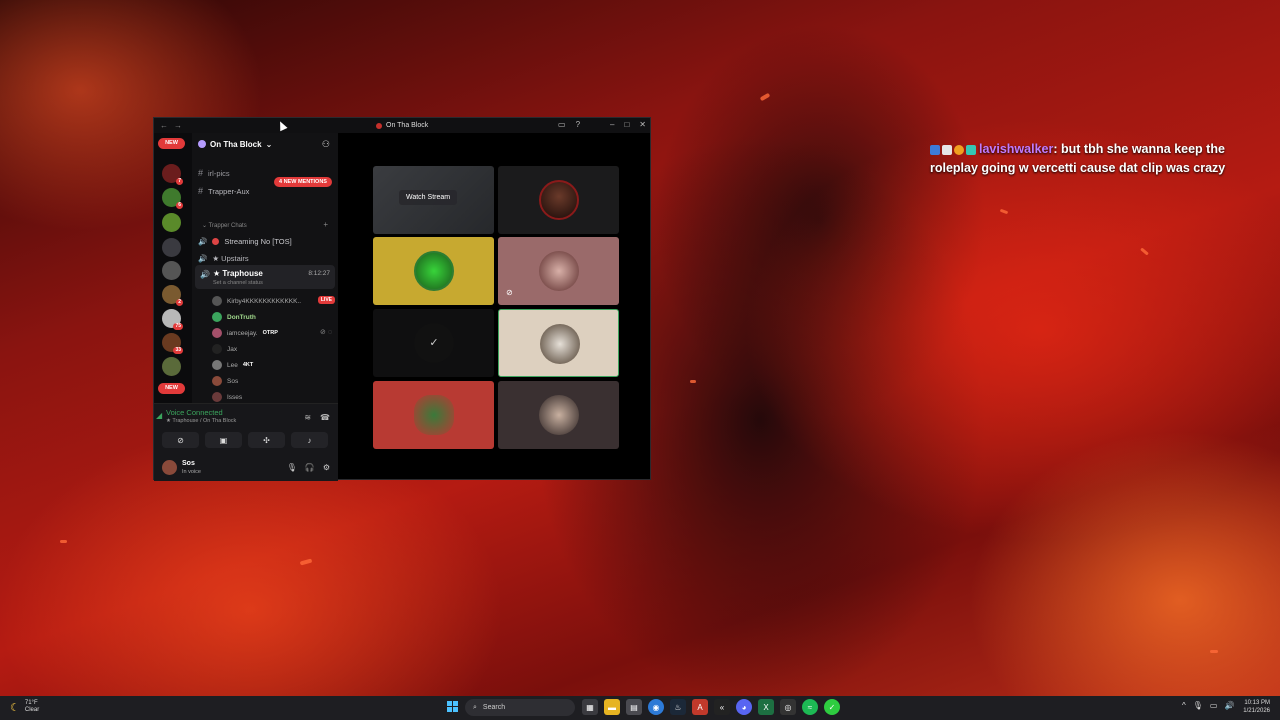 Image resolution: width=1280 pixels, height=720 pixels. I want to click on participant-tile: ✓, so click(433, 343).